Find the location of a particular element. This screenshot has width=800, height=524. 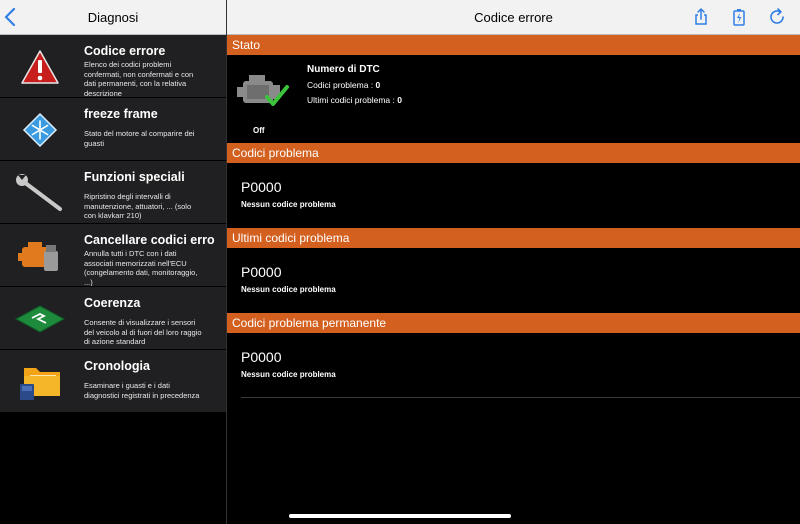

section-header-stato: Stato is located at coordinates (513, 45).